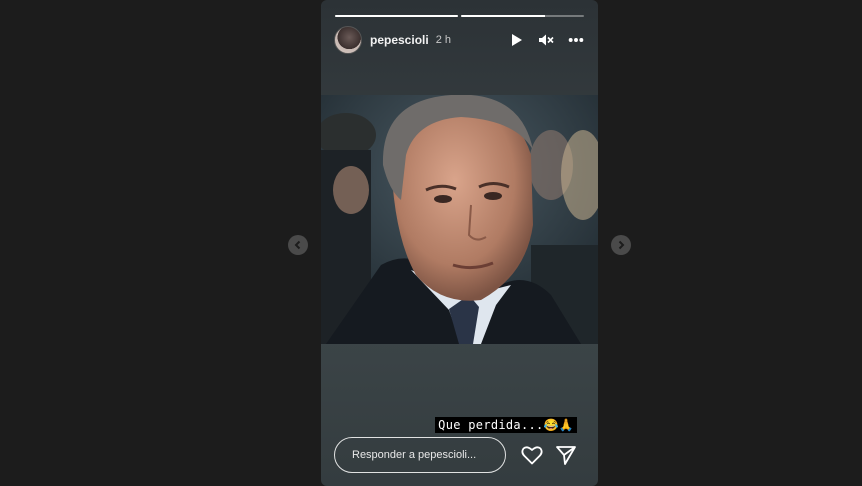 The image size is (862, 486). I want to click on chevron-left-icon, so click(297, 245).